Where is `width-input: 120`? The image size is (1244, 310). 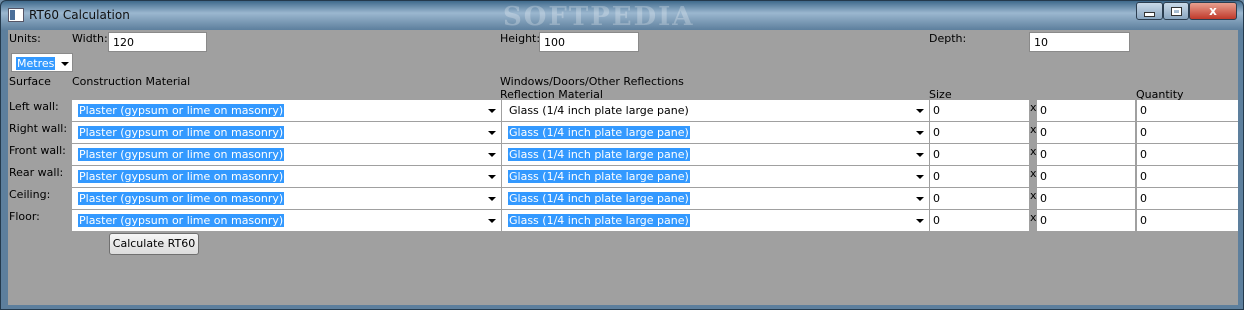
width-input: 120 is located at coordinates (157, 42).